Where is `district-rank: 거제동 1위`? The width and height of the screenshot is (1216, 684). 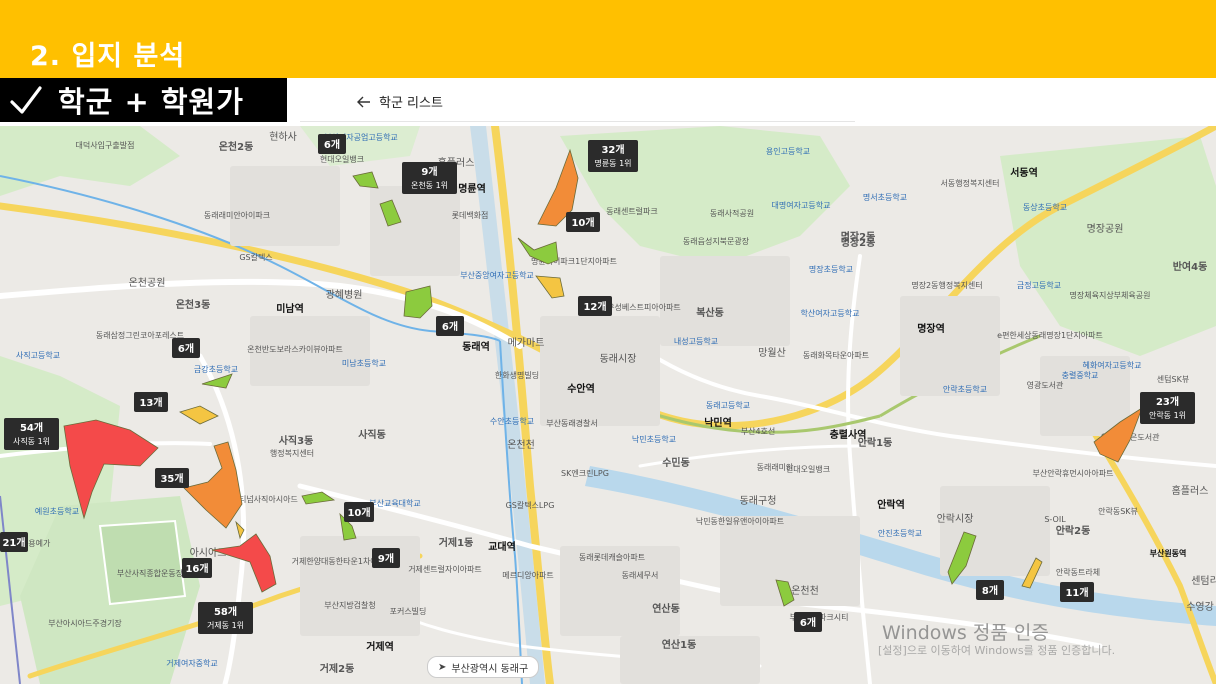 district-rank: 거제동 1위 is located at coordinates (225, 625).